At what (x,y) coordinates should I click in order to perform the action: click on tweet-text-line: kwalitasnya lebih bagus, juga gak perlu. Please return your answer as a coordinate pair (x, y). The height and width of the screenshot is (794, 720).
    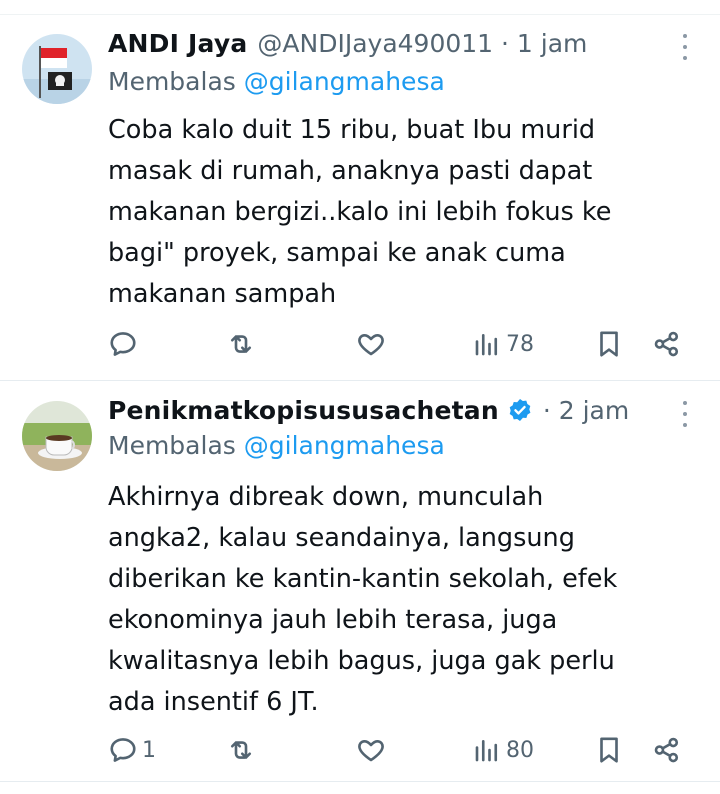
    Looking at the image, I should click on (361, 661).